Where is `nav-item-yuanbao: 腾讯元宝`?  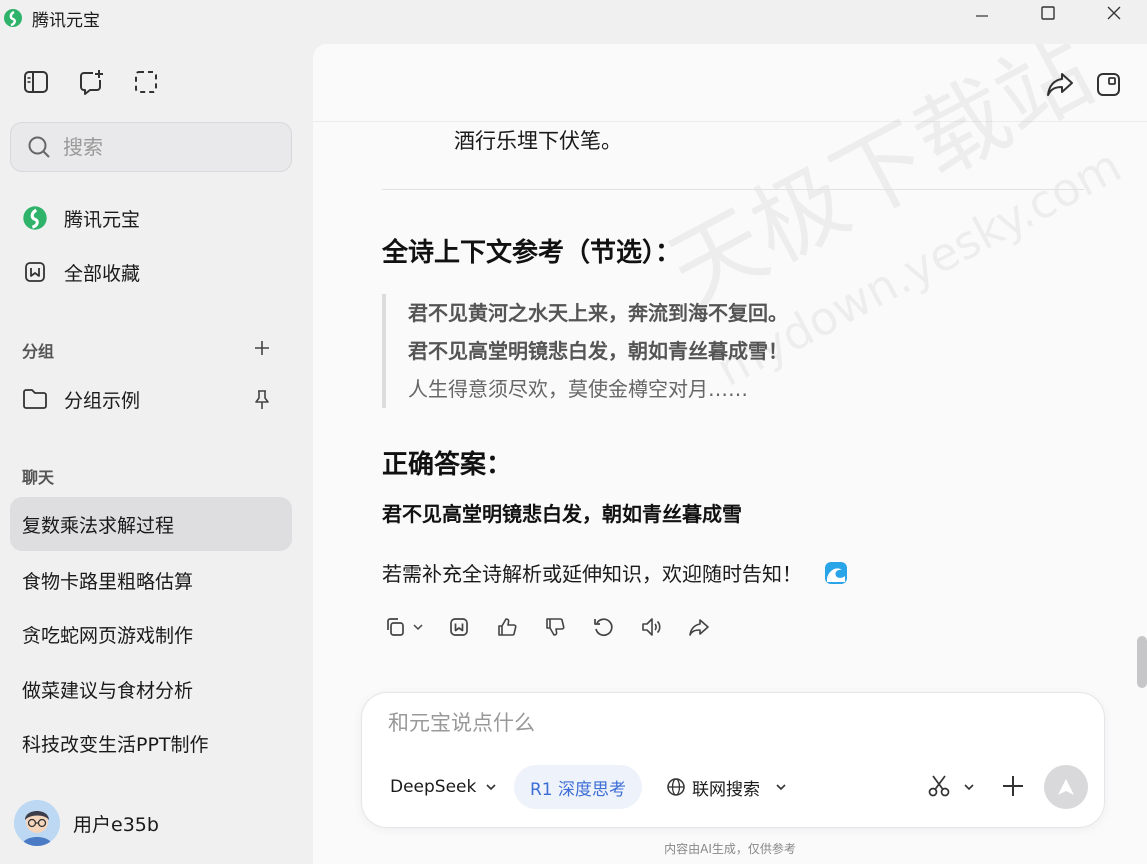
nav-item-yuanbao: 腾讯元宝 is located at coordinates (81, 218).